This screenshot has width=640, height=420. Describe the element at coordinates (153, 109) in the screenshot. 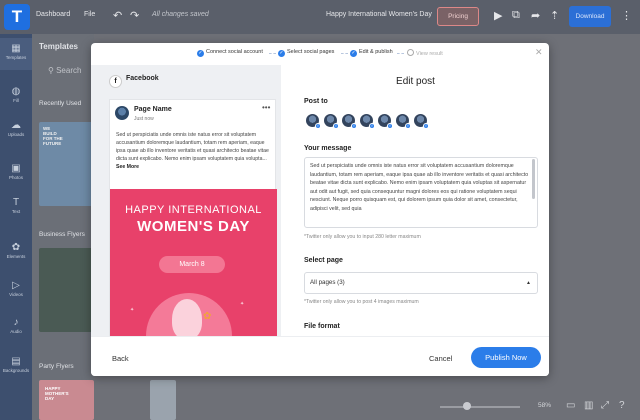

I see `preview-page-name: Page Name` at that location.